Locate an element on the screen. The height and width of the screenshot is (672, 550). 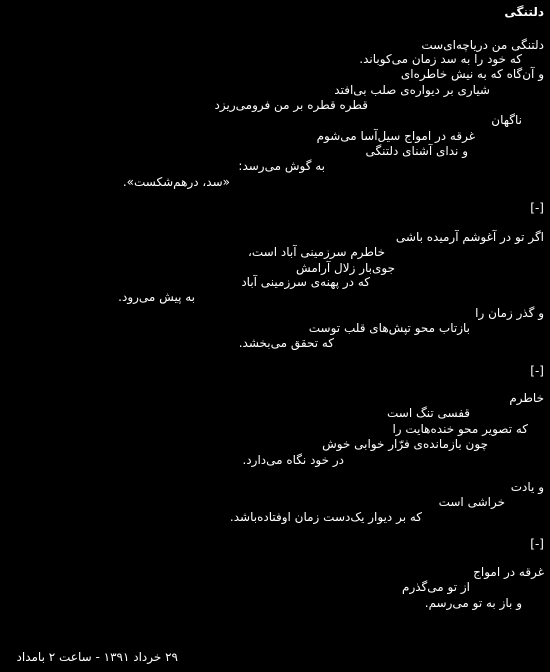
poem-line: خاطرم is located at coordinates (526, 398).